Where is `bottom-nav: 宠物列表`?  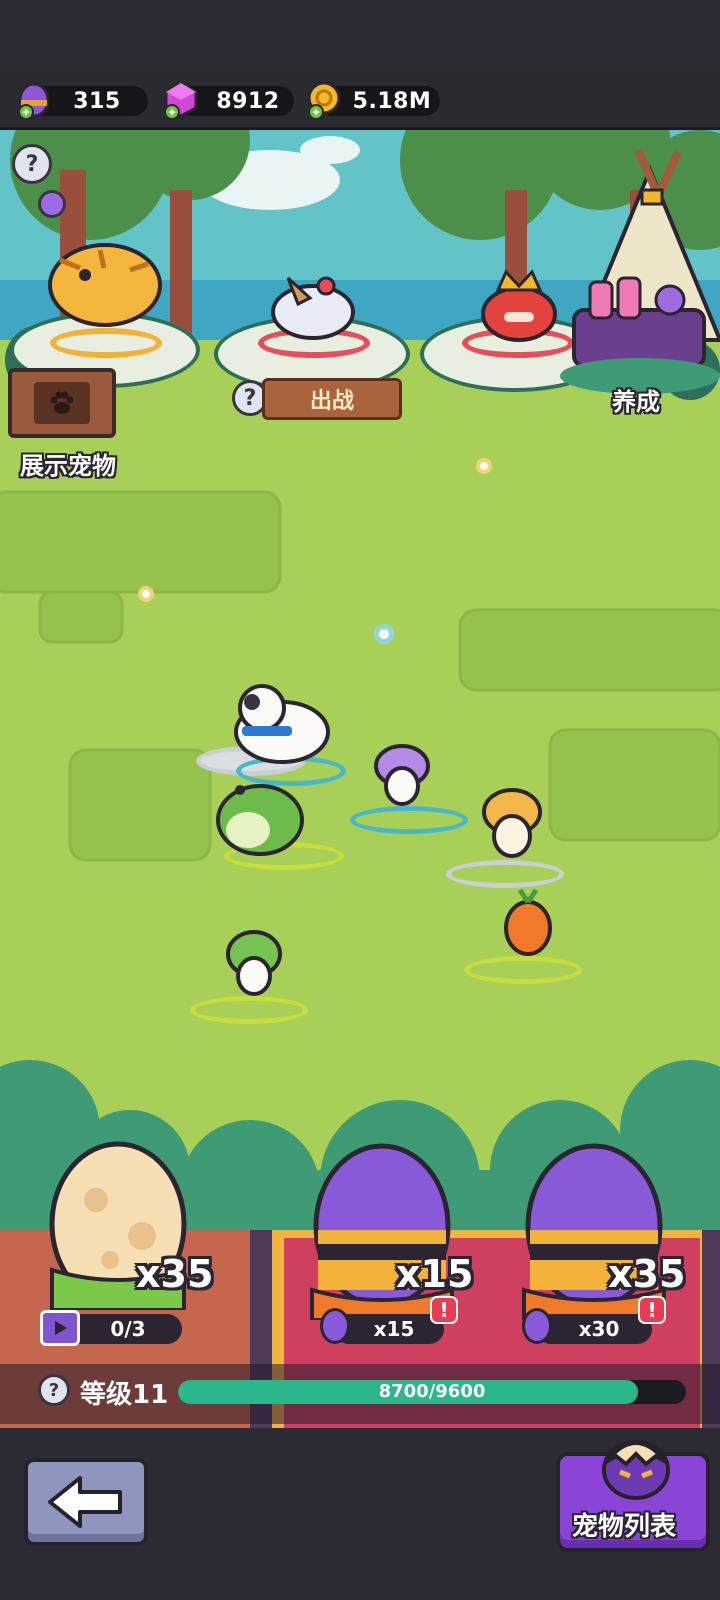
bottom-nav: 宠物列表 is located at coordinates (360, 1514).